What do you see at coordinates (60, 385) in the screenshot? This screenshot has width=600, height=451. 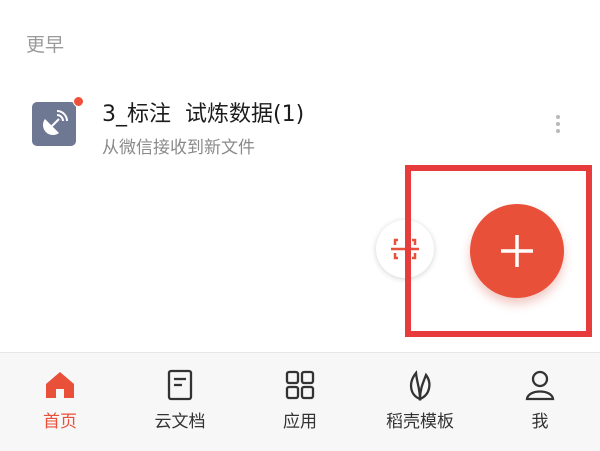 I see `home-icon` at bounding box center [60, 385].